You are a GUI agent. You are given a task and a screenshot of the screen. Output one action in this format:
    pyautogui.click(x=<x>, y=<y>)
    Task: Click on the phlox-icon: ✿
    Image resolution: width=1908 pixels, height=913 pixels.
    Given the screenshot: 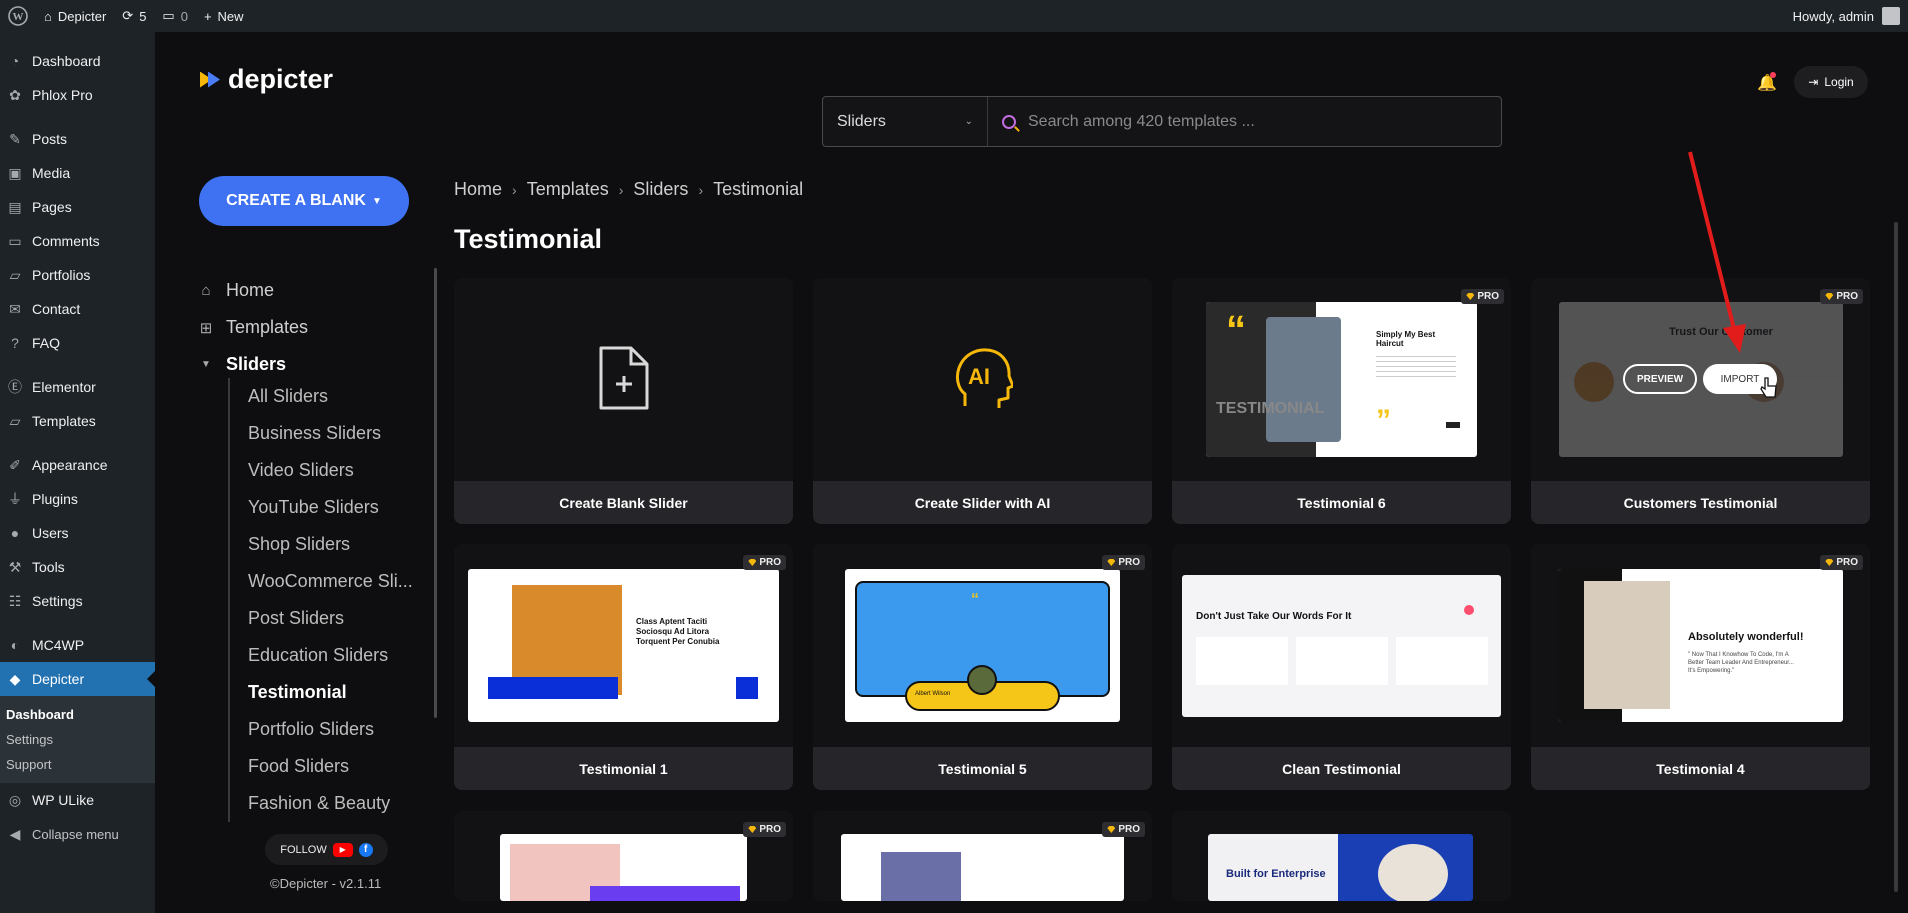 What is the action you would take?
    pyautogui.click(x=15, y=94)
    